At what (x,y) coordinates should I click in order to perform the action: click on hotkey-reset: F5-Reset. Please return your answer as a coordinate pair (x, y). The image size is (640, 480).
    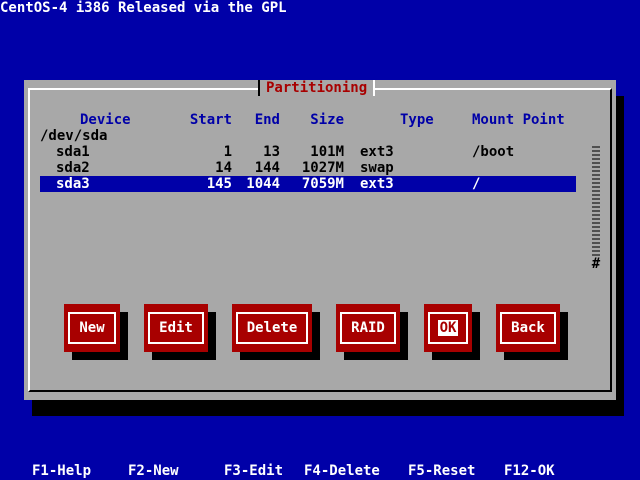
    Looking at the image, I should click on (442, 471).